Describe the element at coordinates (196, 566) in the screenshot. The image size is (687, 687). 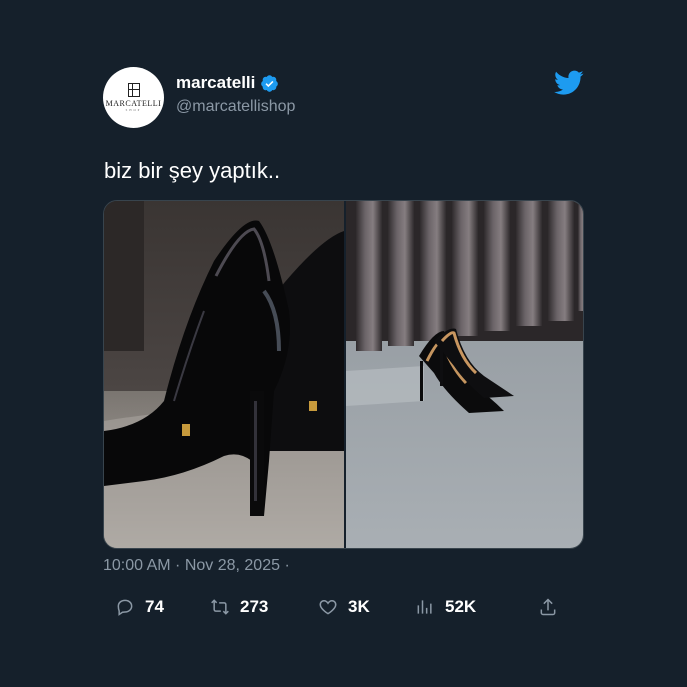
I see `tweet-timestamp: 10:00 AM · Nov 28, 2025 ·` at that location.